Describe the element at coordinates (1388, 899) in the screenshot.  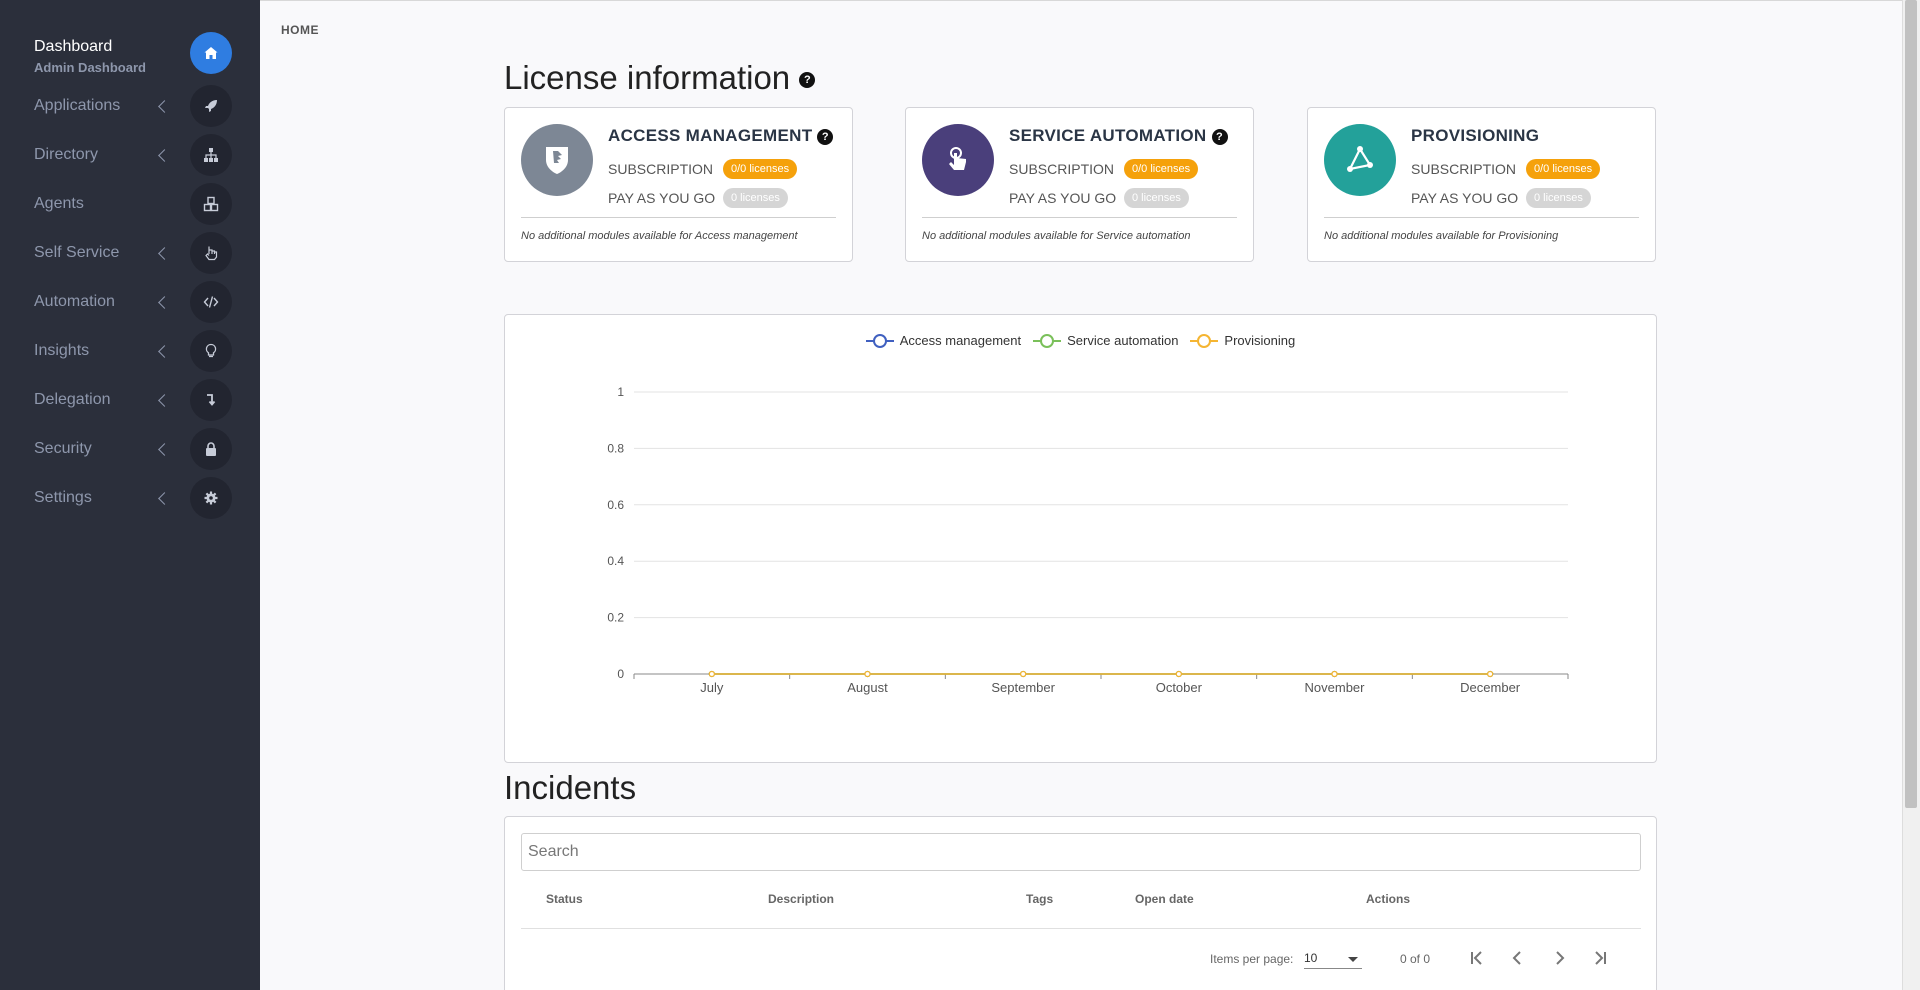
I see `column-header-actions: Actions` at that location.